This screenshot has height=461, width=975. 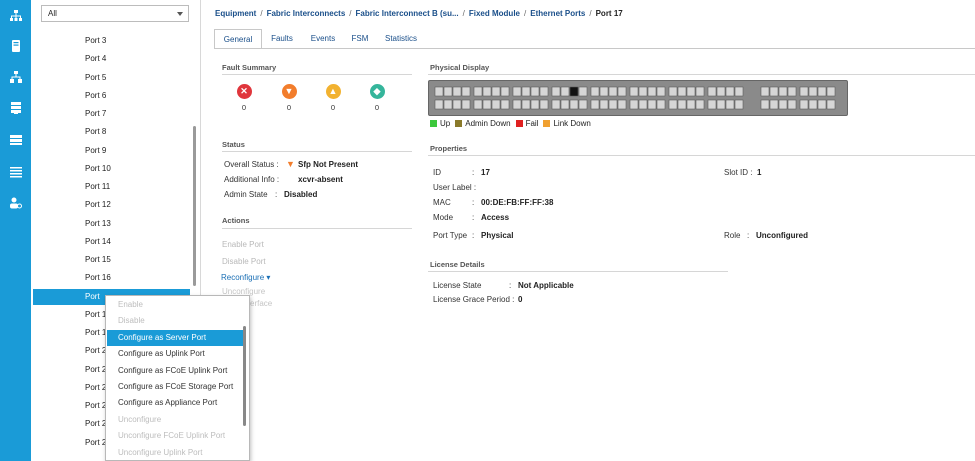 I want to click on breadcrumb-fabric-interconnects: Fabric Interconnects, so click(x=306, y=13).